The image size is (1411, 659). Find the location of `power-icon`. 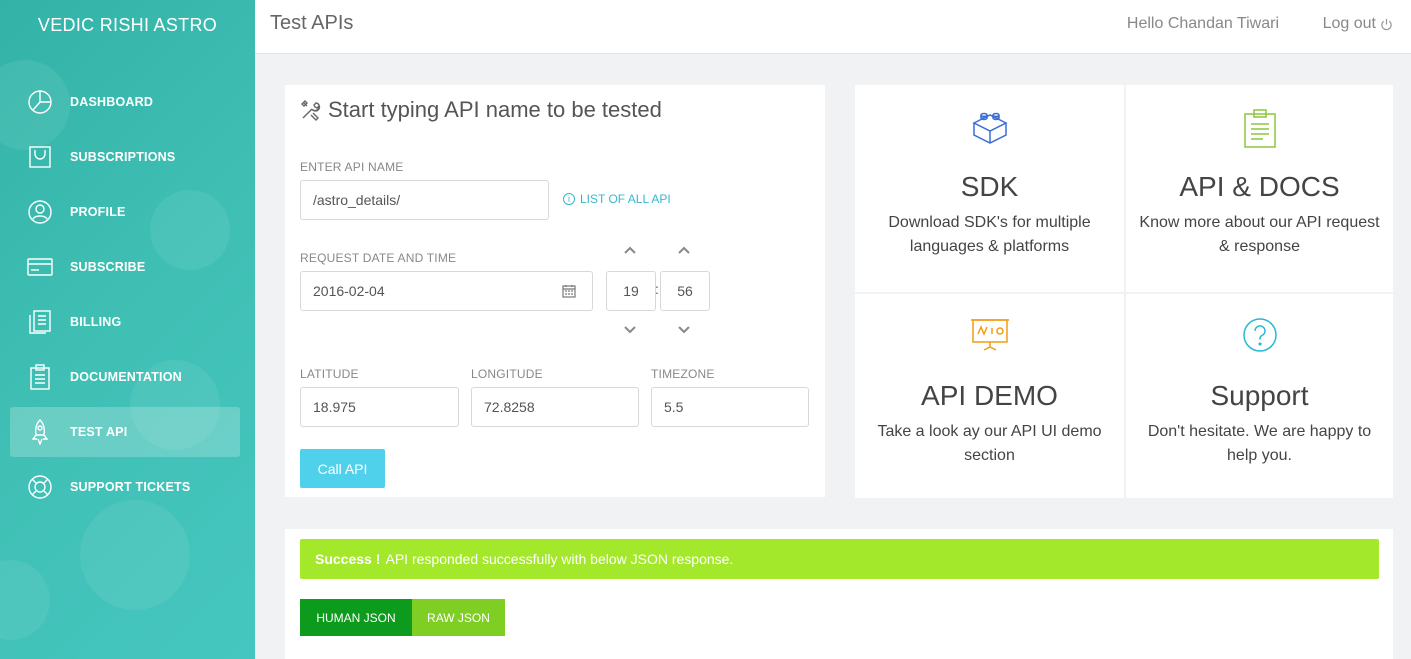

power-icon is located at coordinates (1386, 24).